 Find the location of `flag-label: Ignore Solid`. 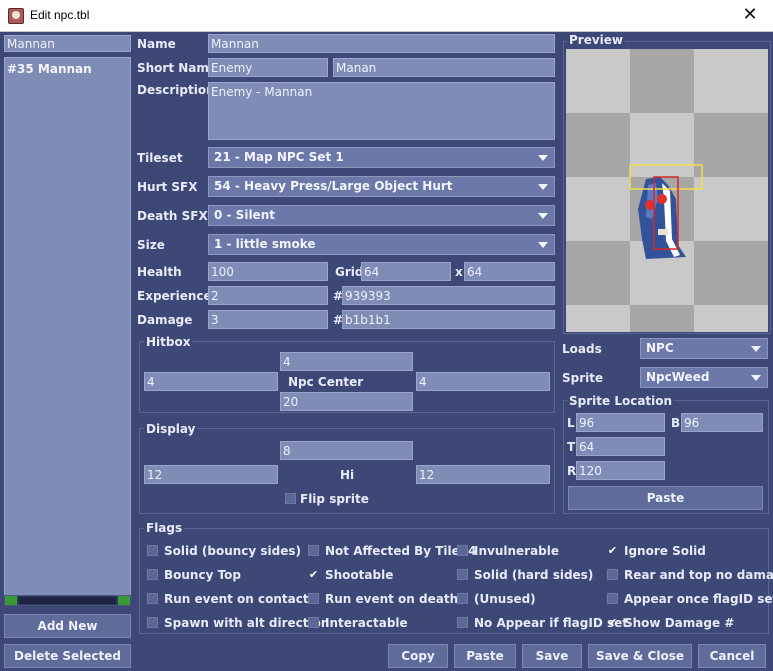

flag-label: Ignore Solid is located at coordinates (665, 551).